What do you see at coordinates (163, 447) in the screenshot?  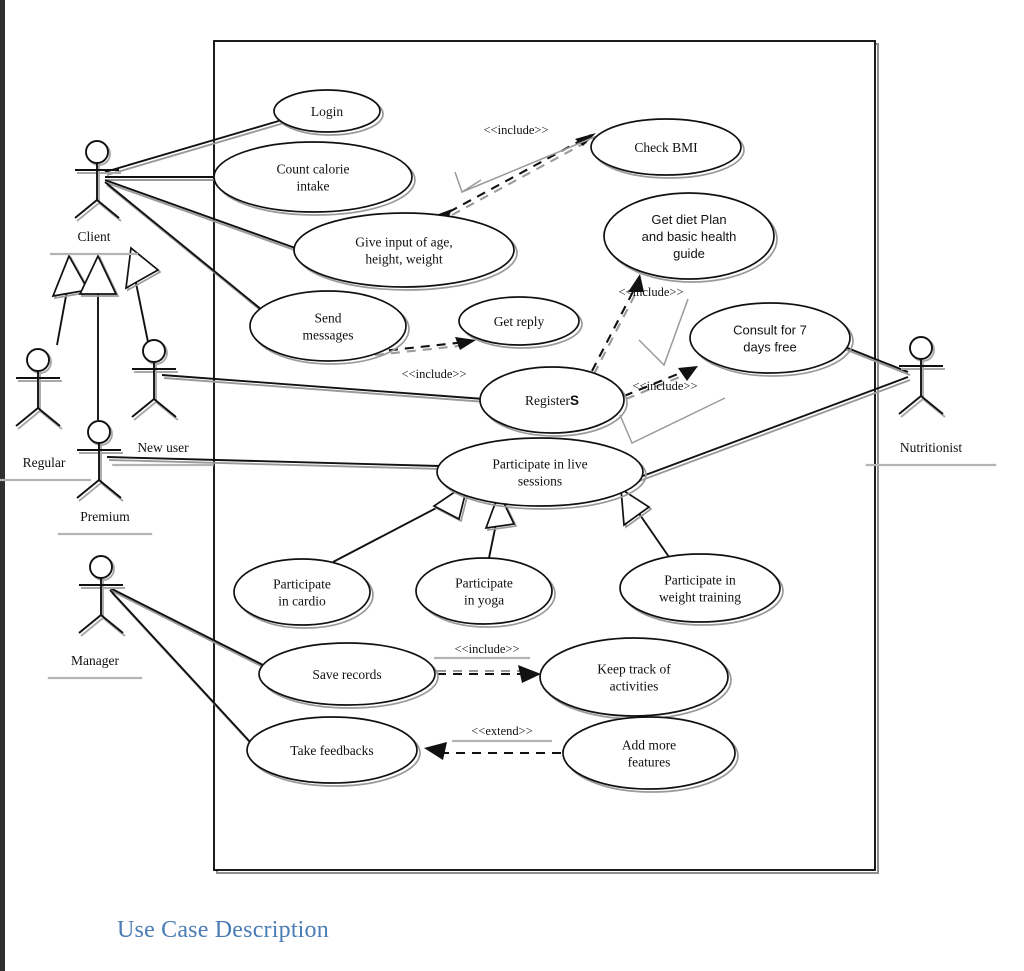 I see `actor-label: New user` at bounding box center [163, 447].